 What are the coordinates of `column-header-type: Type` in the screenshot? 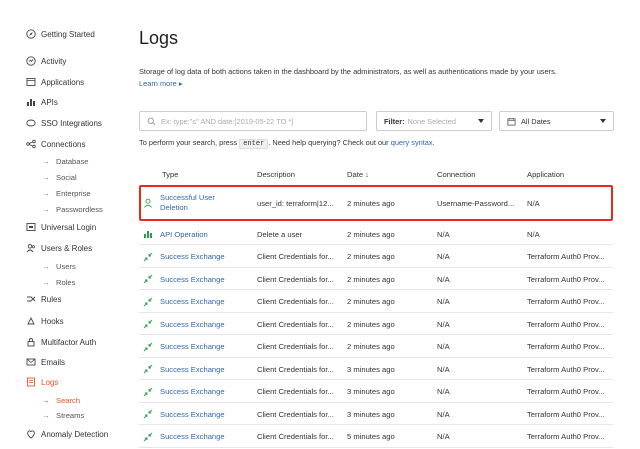 It's located at (170, 174).